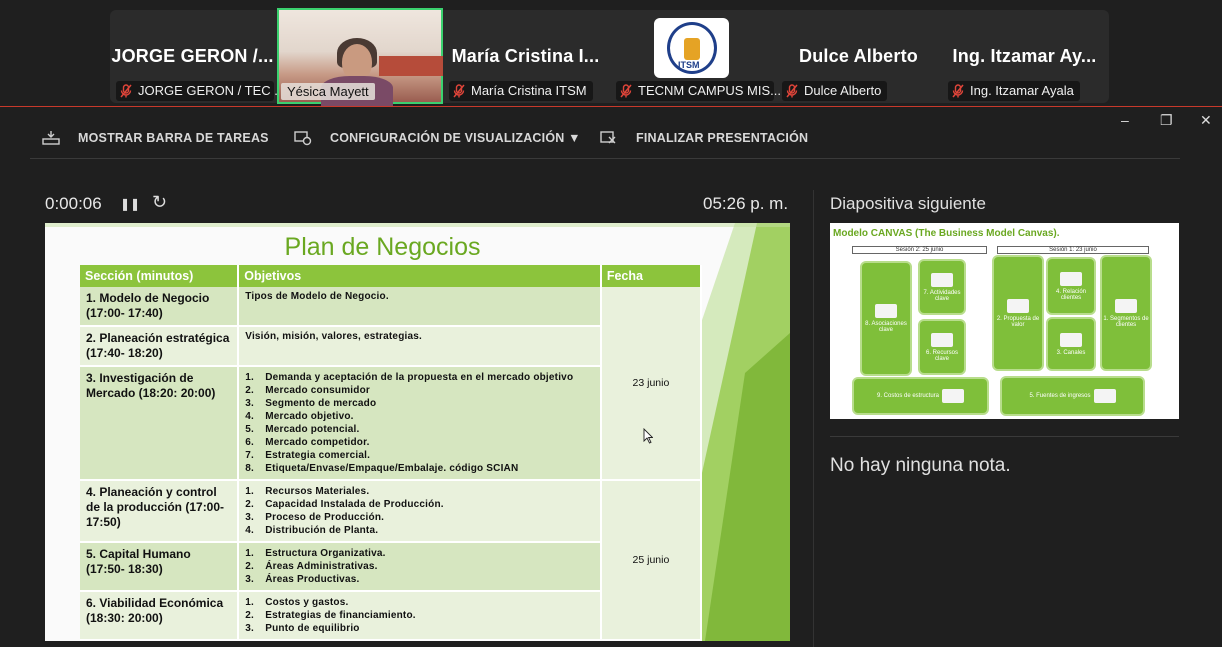 The height and width of the screenshot is (647, 1222). Describe the element at coordinates (942, 347) in the screenshot. I see `canvas-block: 6. Recursos clave` at that location.